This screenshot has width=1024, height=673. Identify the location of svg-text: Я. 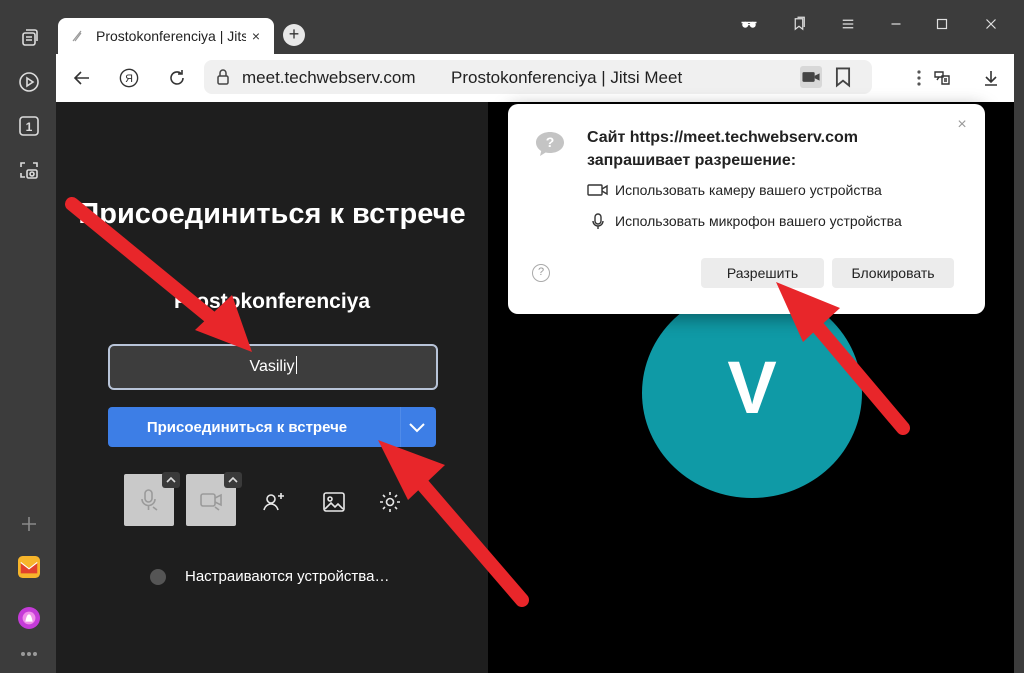
(129, 79).